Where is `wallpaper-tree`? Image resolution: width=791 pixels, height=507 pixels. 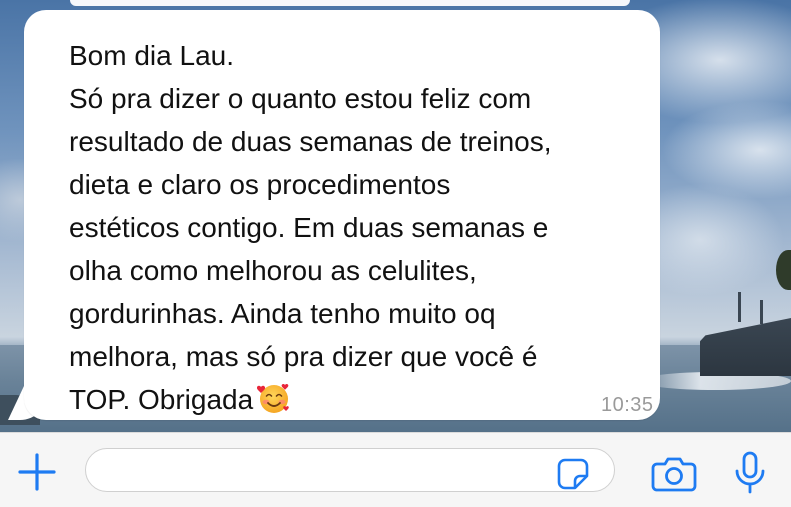 wallpaper-tree is located at coordinates (783, 270).